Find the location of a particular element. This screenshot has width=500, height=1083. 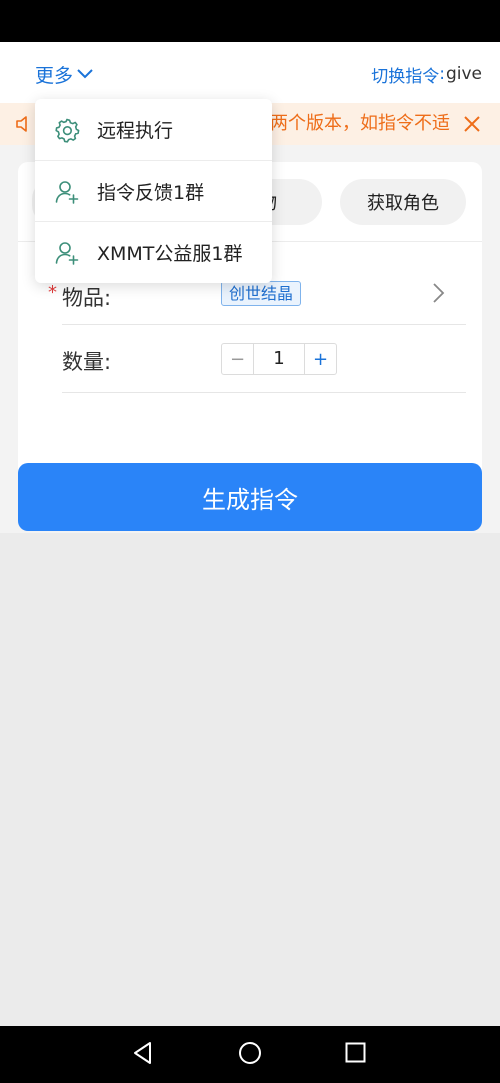

more-menu-button: 更多 is located at coordinates (64, 74).